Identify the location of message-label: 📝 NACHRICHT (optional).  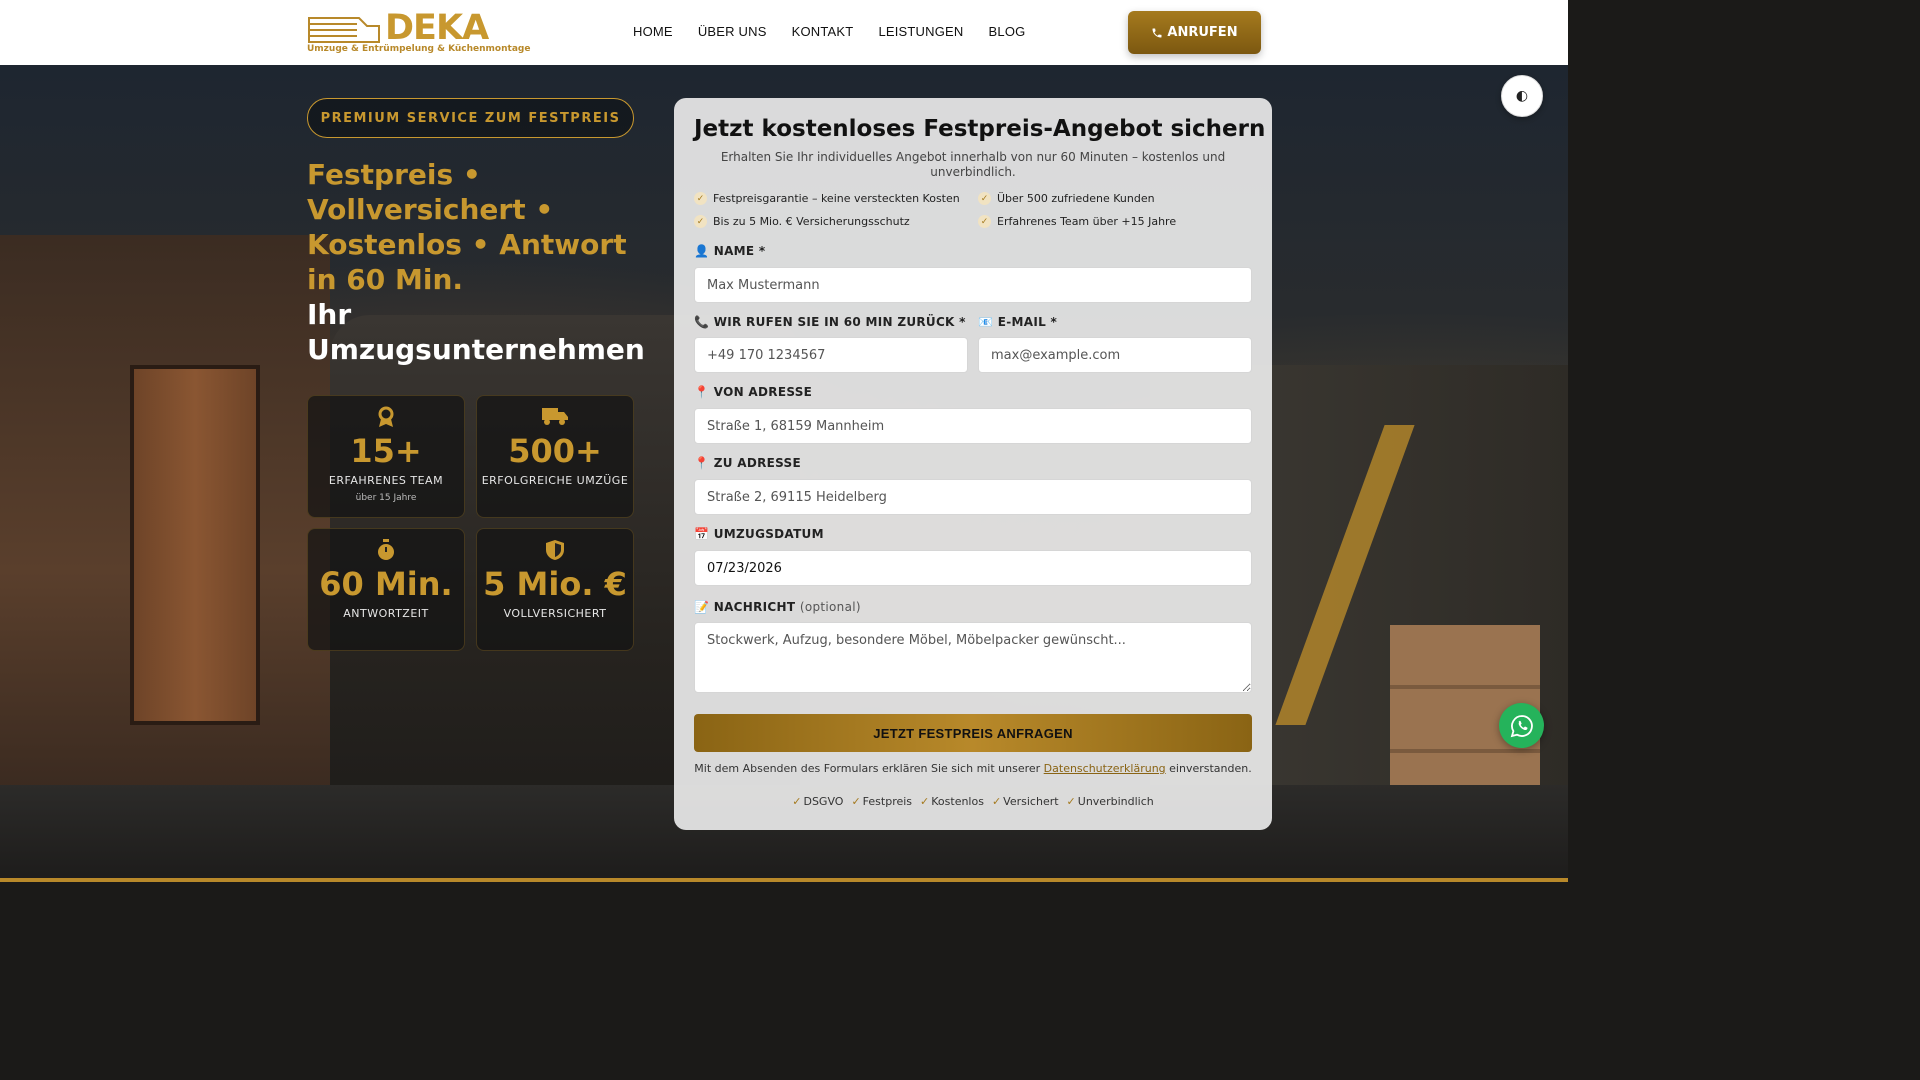
(777, 607).